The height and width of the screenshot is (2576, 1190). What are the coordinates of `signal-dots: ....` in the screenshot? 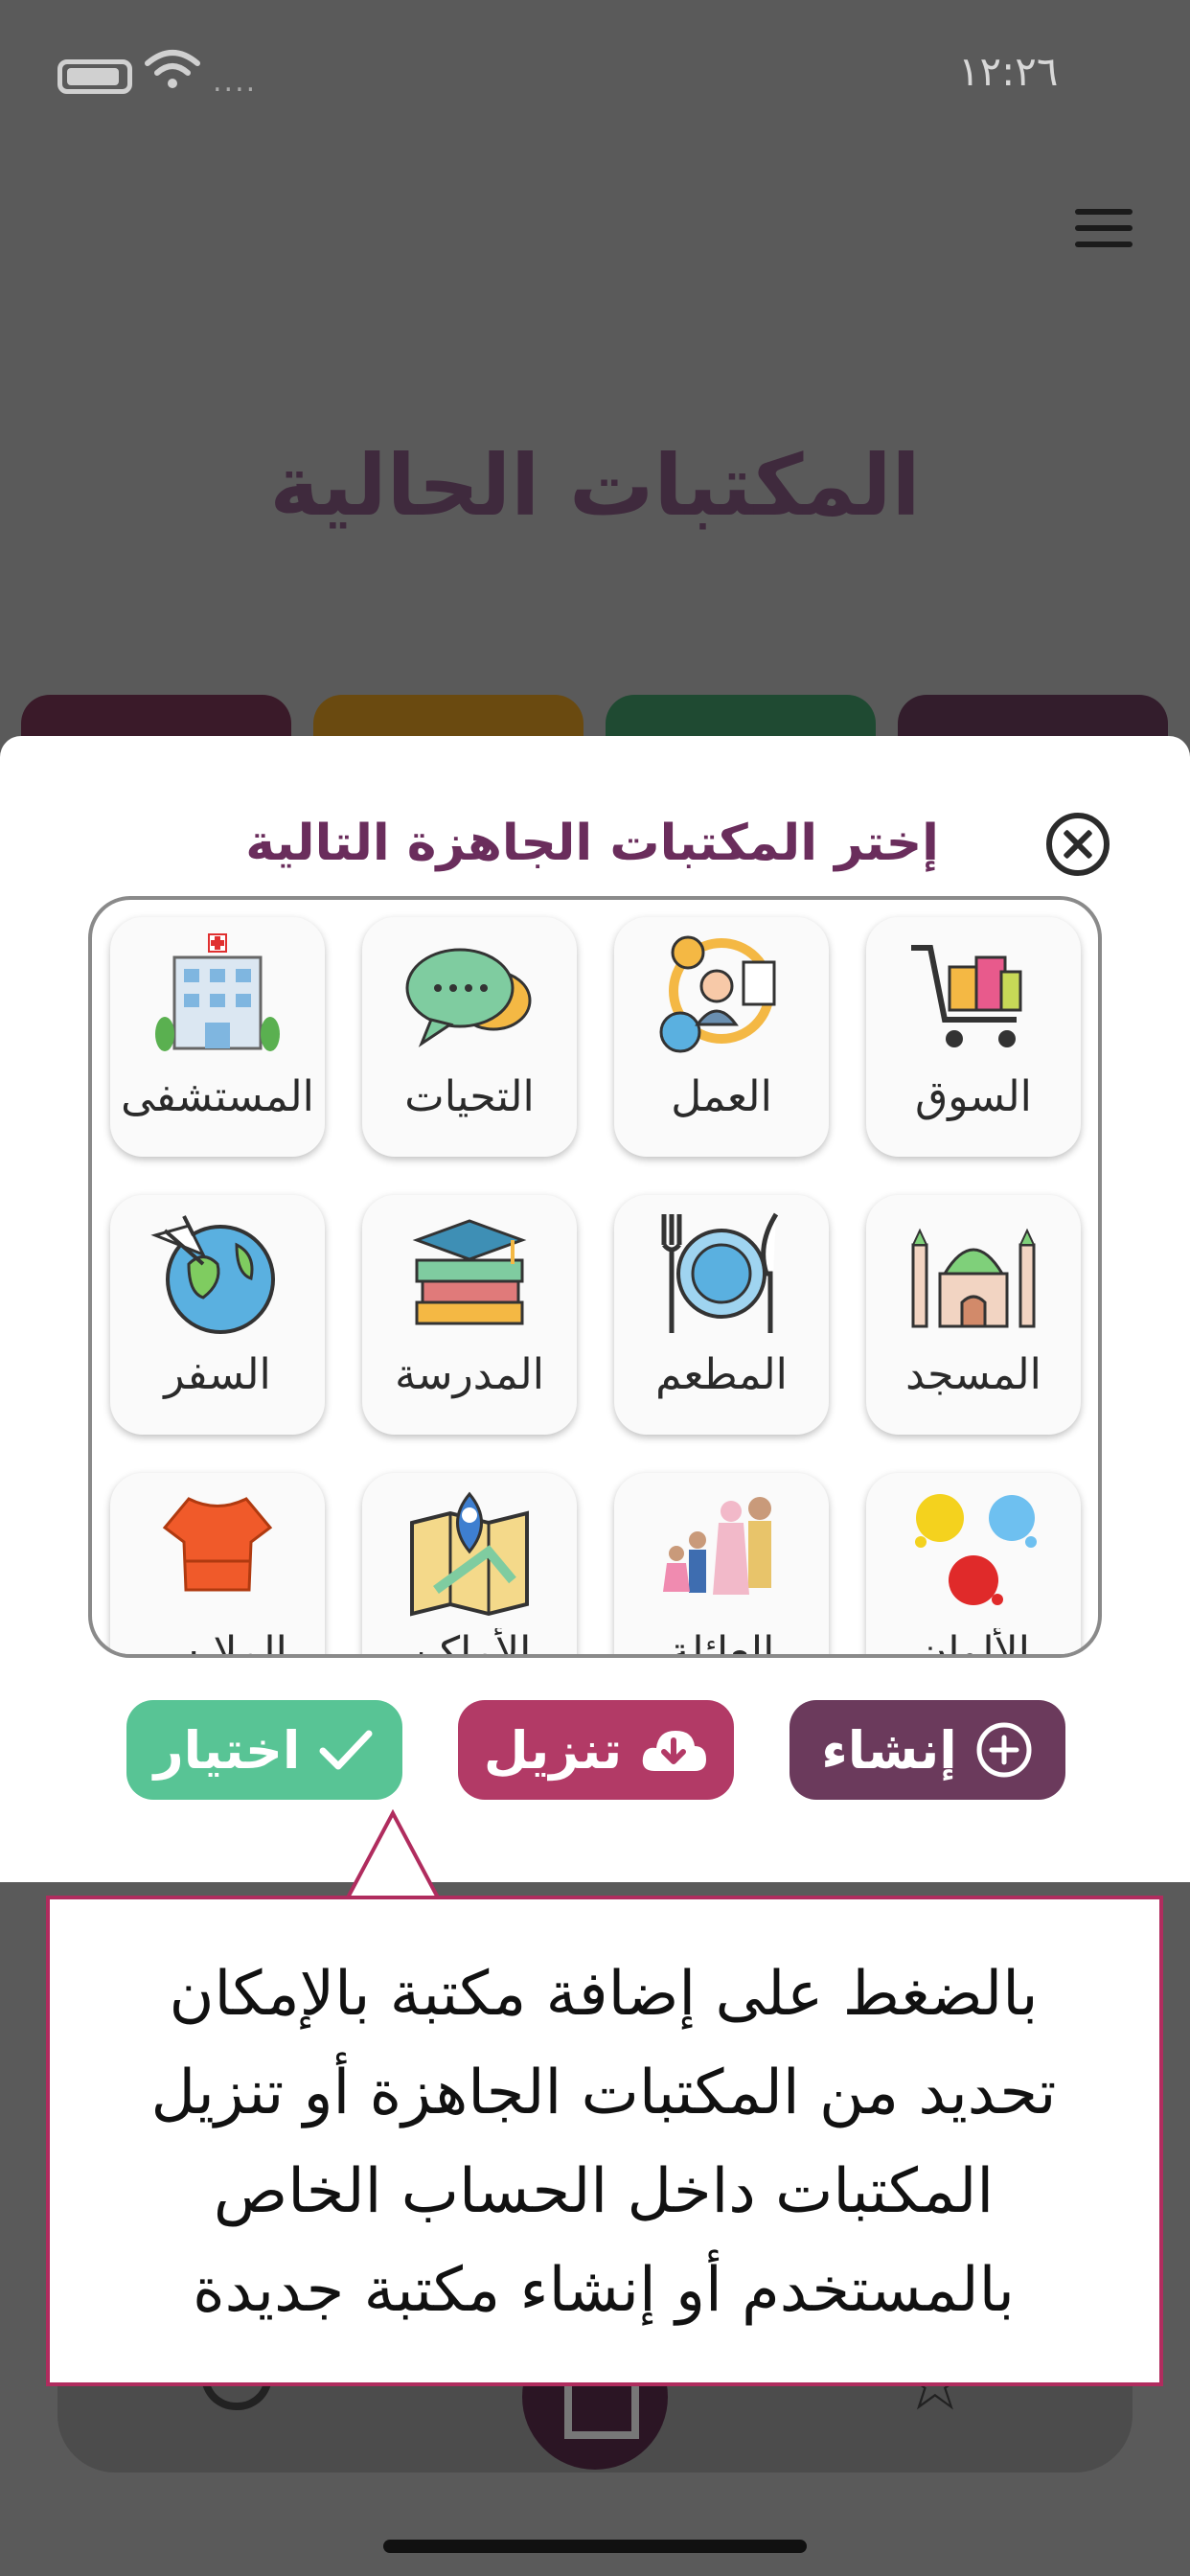 It's located at (236, 82).